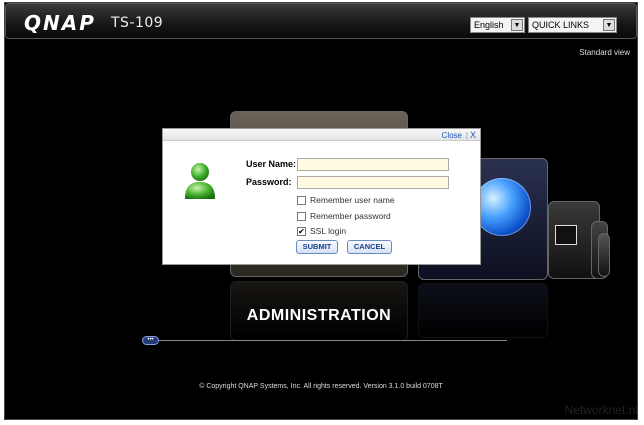 The width and height of the screenshot is (644, 425). What do you see at coordinates (319, 315) in the screenshot?
I see `carousel-title: ADMINISTRATION` at bounding box center [319, 315].